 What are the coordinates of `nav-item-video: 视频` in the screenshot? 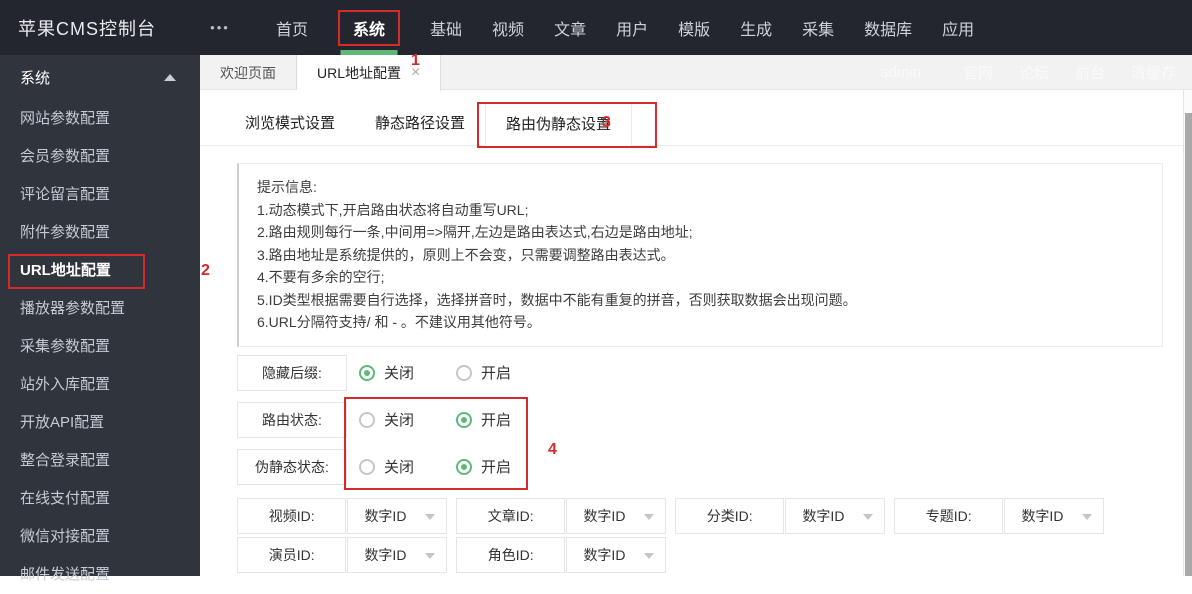 It's located at (508, 27).